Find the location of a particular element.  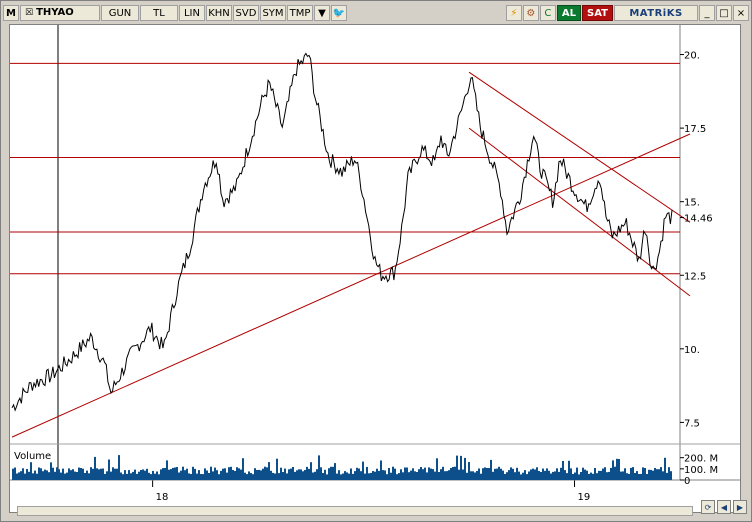

dropdown-arrow-icon: ▼ is located at coordinates (322, 13).